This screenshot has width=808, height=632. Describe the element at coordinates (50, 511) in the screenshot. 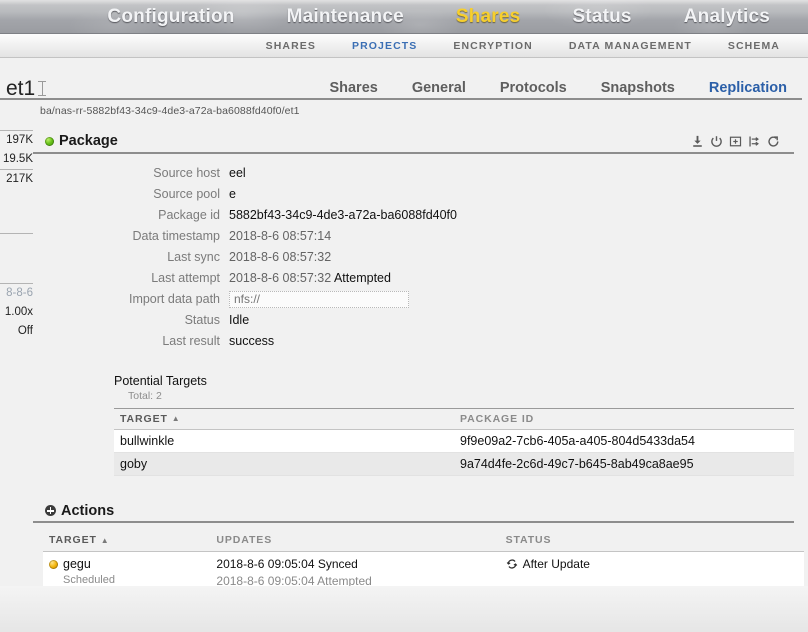

I see `add-action-icon` at that location.